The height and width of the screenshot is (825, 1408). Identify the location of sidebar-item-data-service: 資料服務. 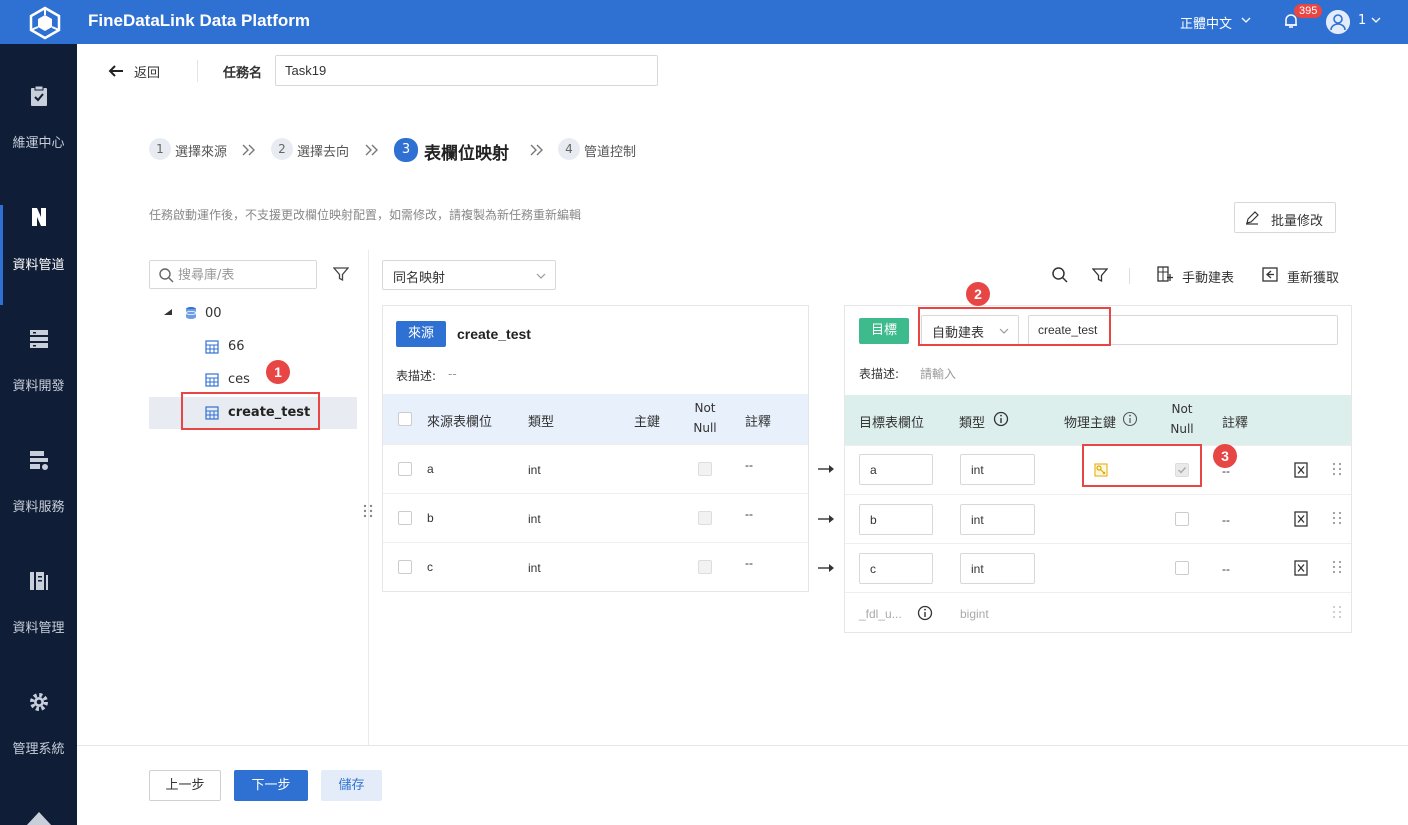
(38, 498).